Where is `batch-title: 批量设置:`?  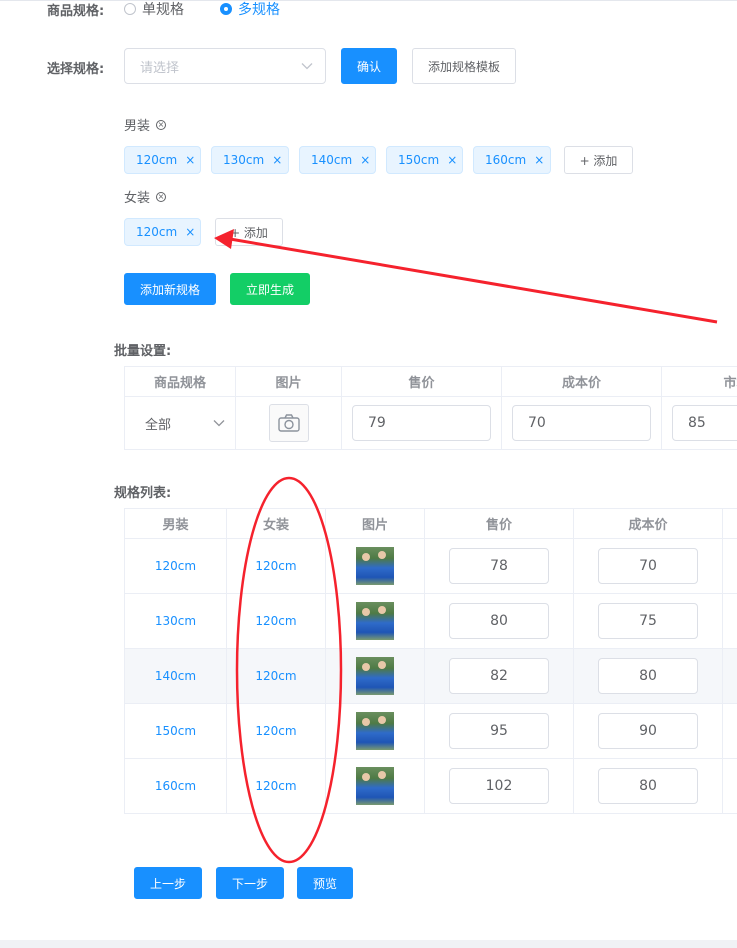
batch-title: 批量设置: is located at coordinates (143, 351).